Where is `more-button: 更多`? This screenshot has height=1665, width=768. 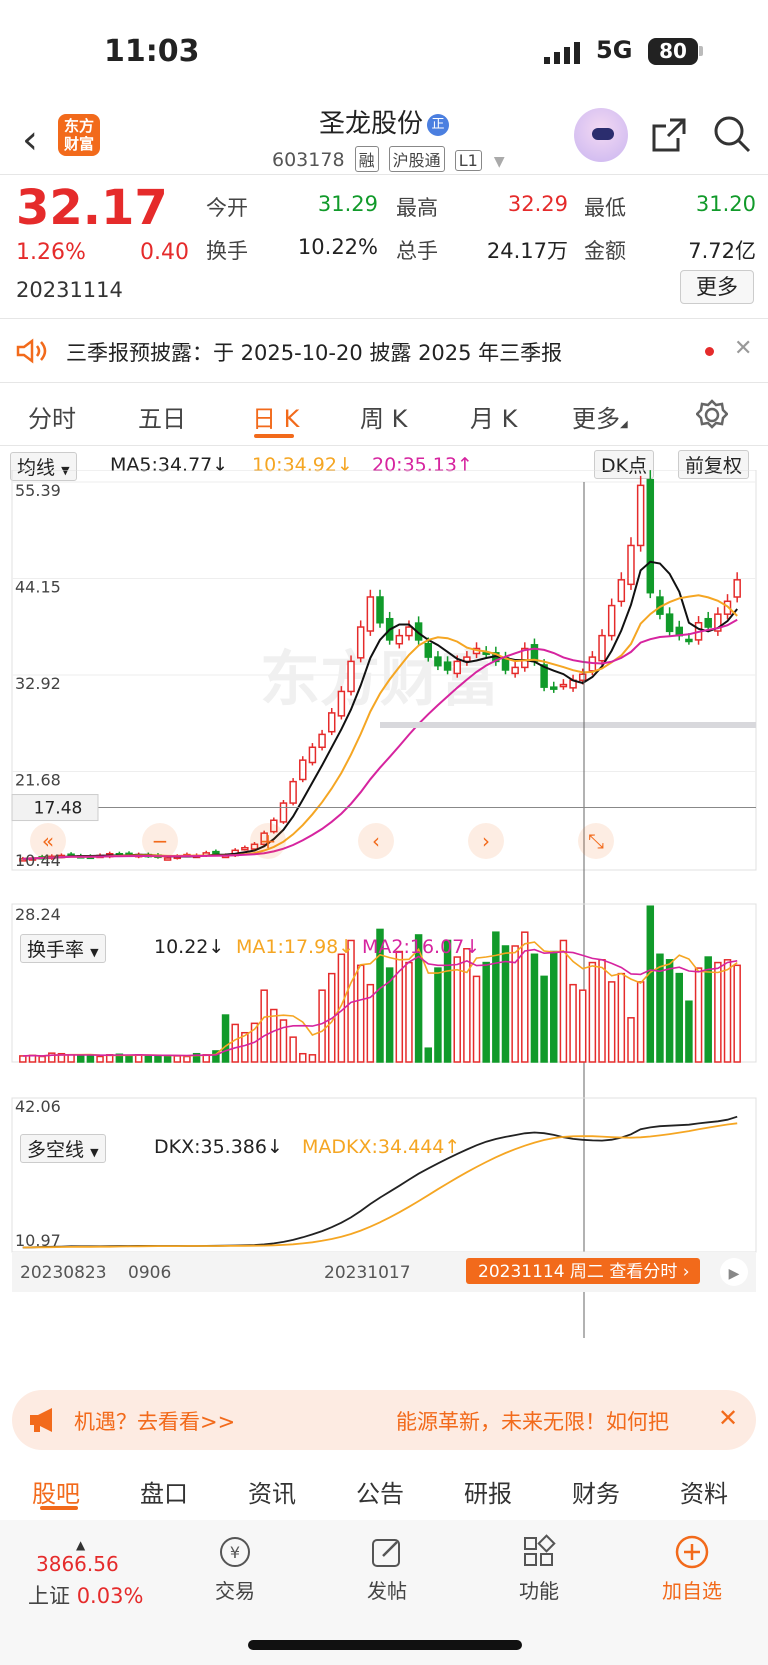
more-button: 更多 is located at coordinates (717, 287).